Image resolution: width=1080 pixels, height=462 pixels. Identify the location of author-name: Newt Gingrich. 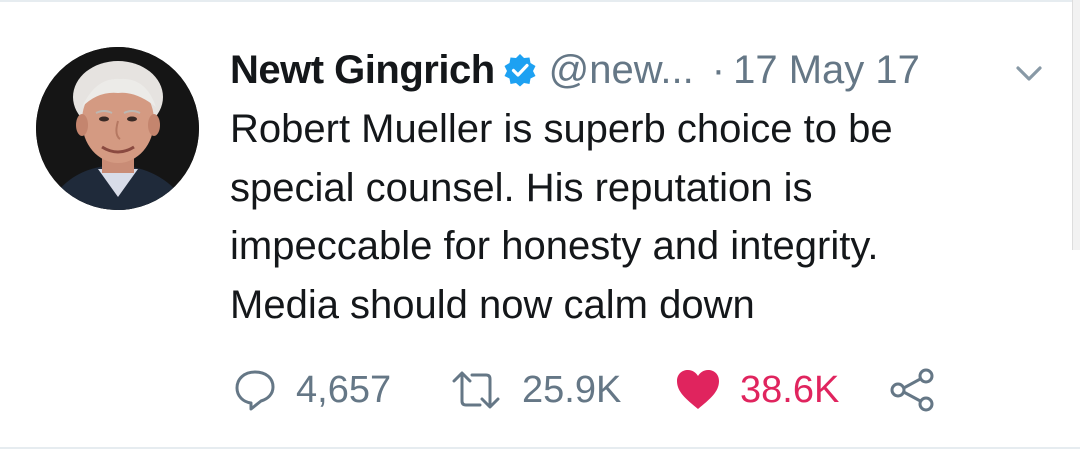
(362, 70).